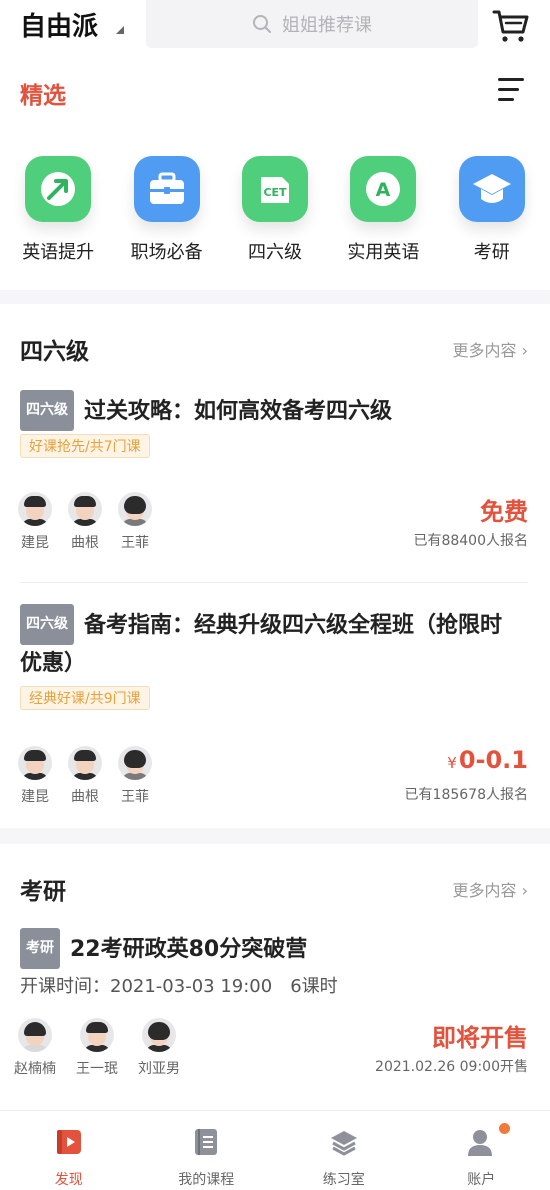 This screenshot has height=1190, width=550. I want to click on teacher: 赵楠楠, so click(35, 1048).